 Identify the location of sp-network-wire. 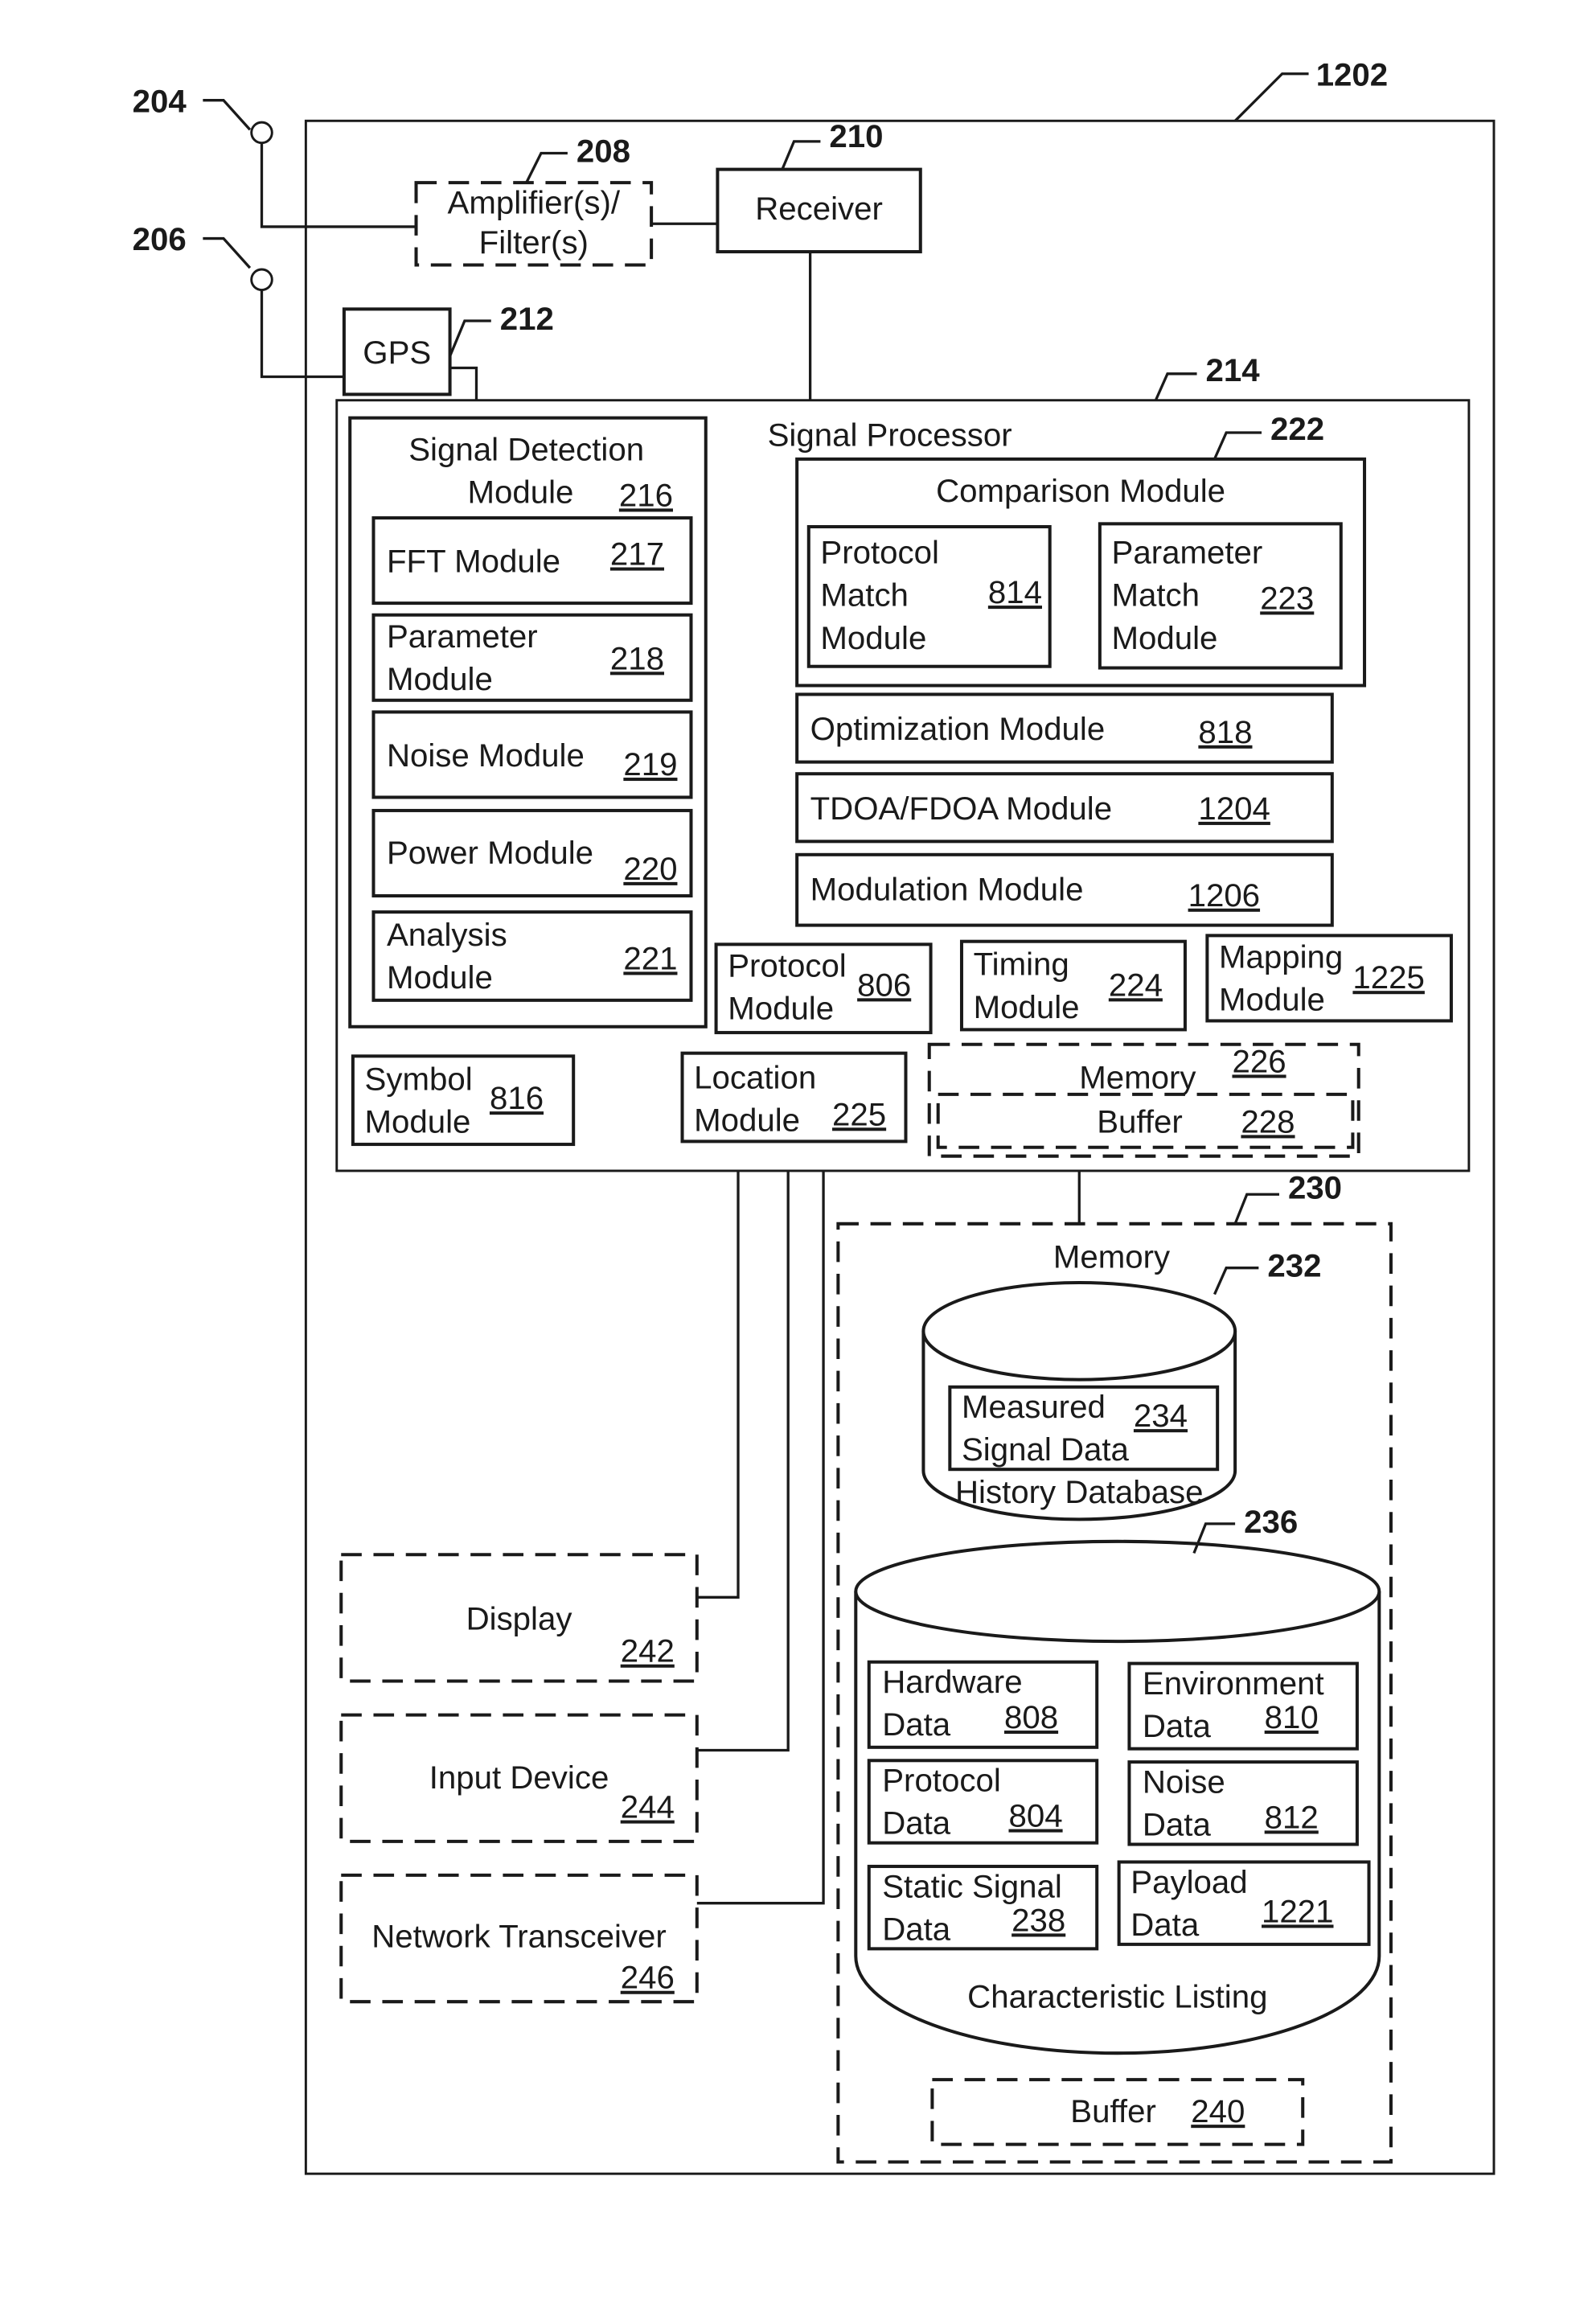
(760, 1537).